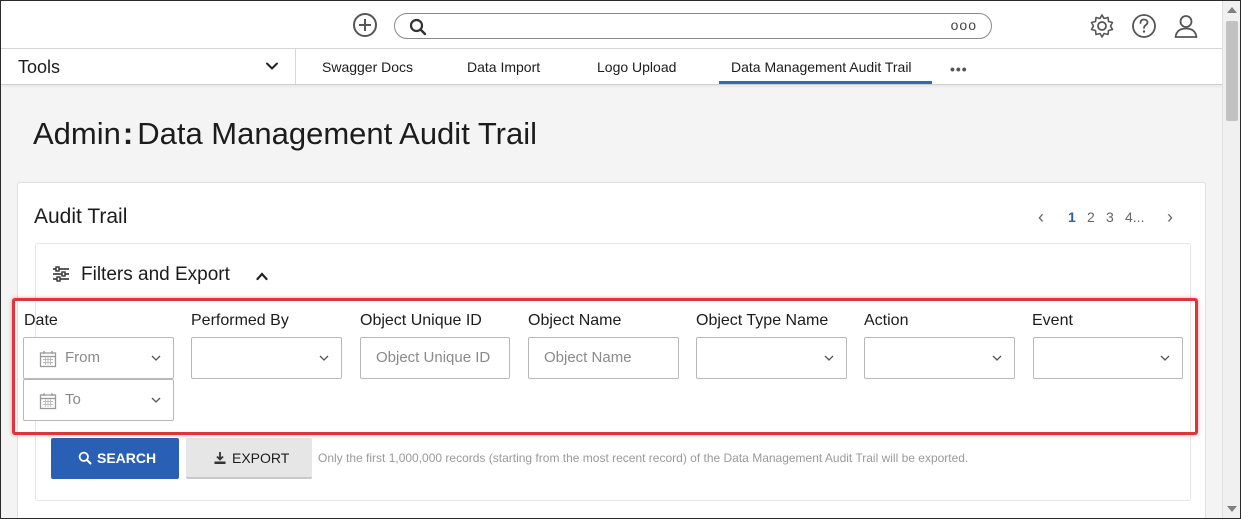 This screenshot has height=519, width=1241. Describe the element at coordinates (81, 216) in the screenshot. I see `card-title: Audit Trail` at that location.